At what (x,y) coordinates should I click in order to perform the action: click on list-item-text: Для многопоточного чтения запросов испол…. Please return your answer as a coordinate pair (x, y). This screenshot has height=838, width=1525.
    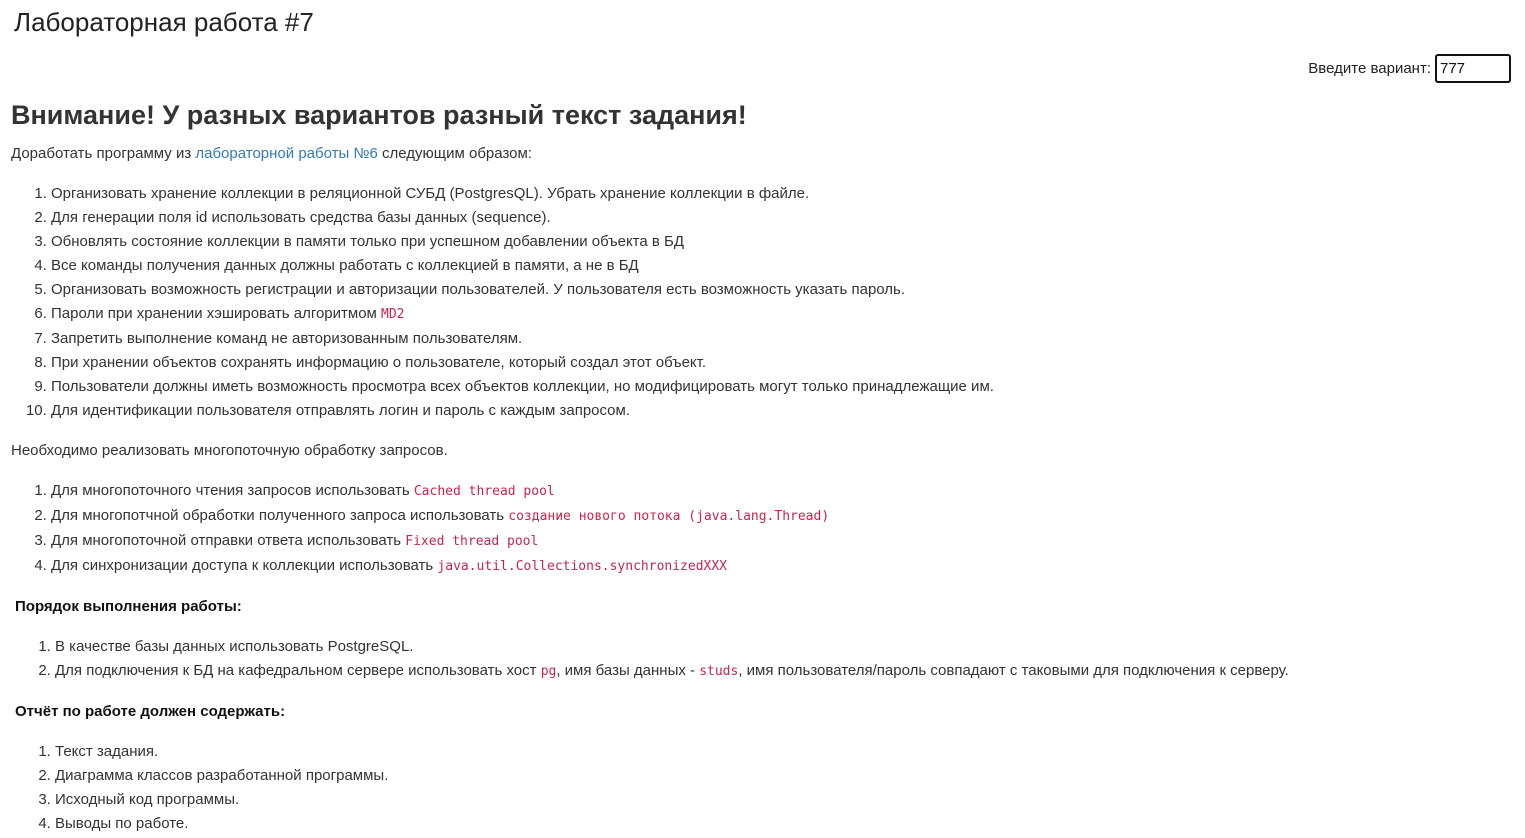
    Looking at the image, I should click on (232, 490).